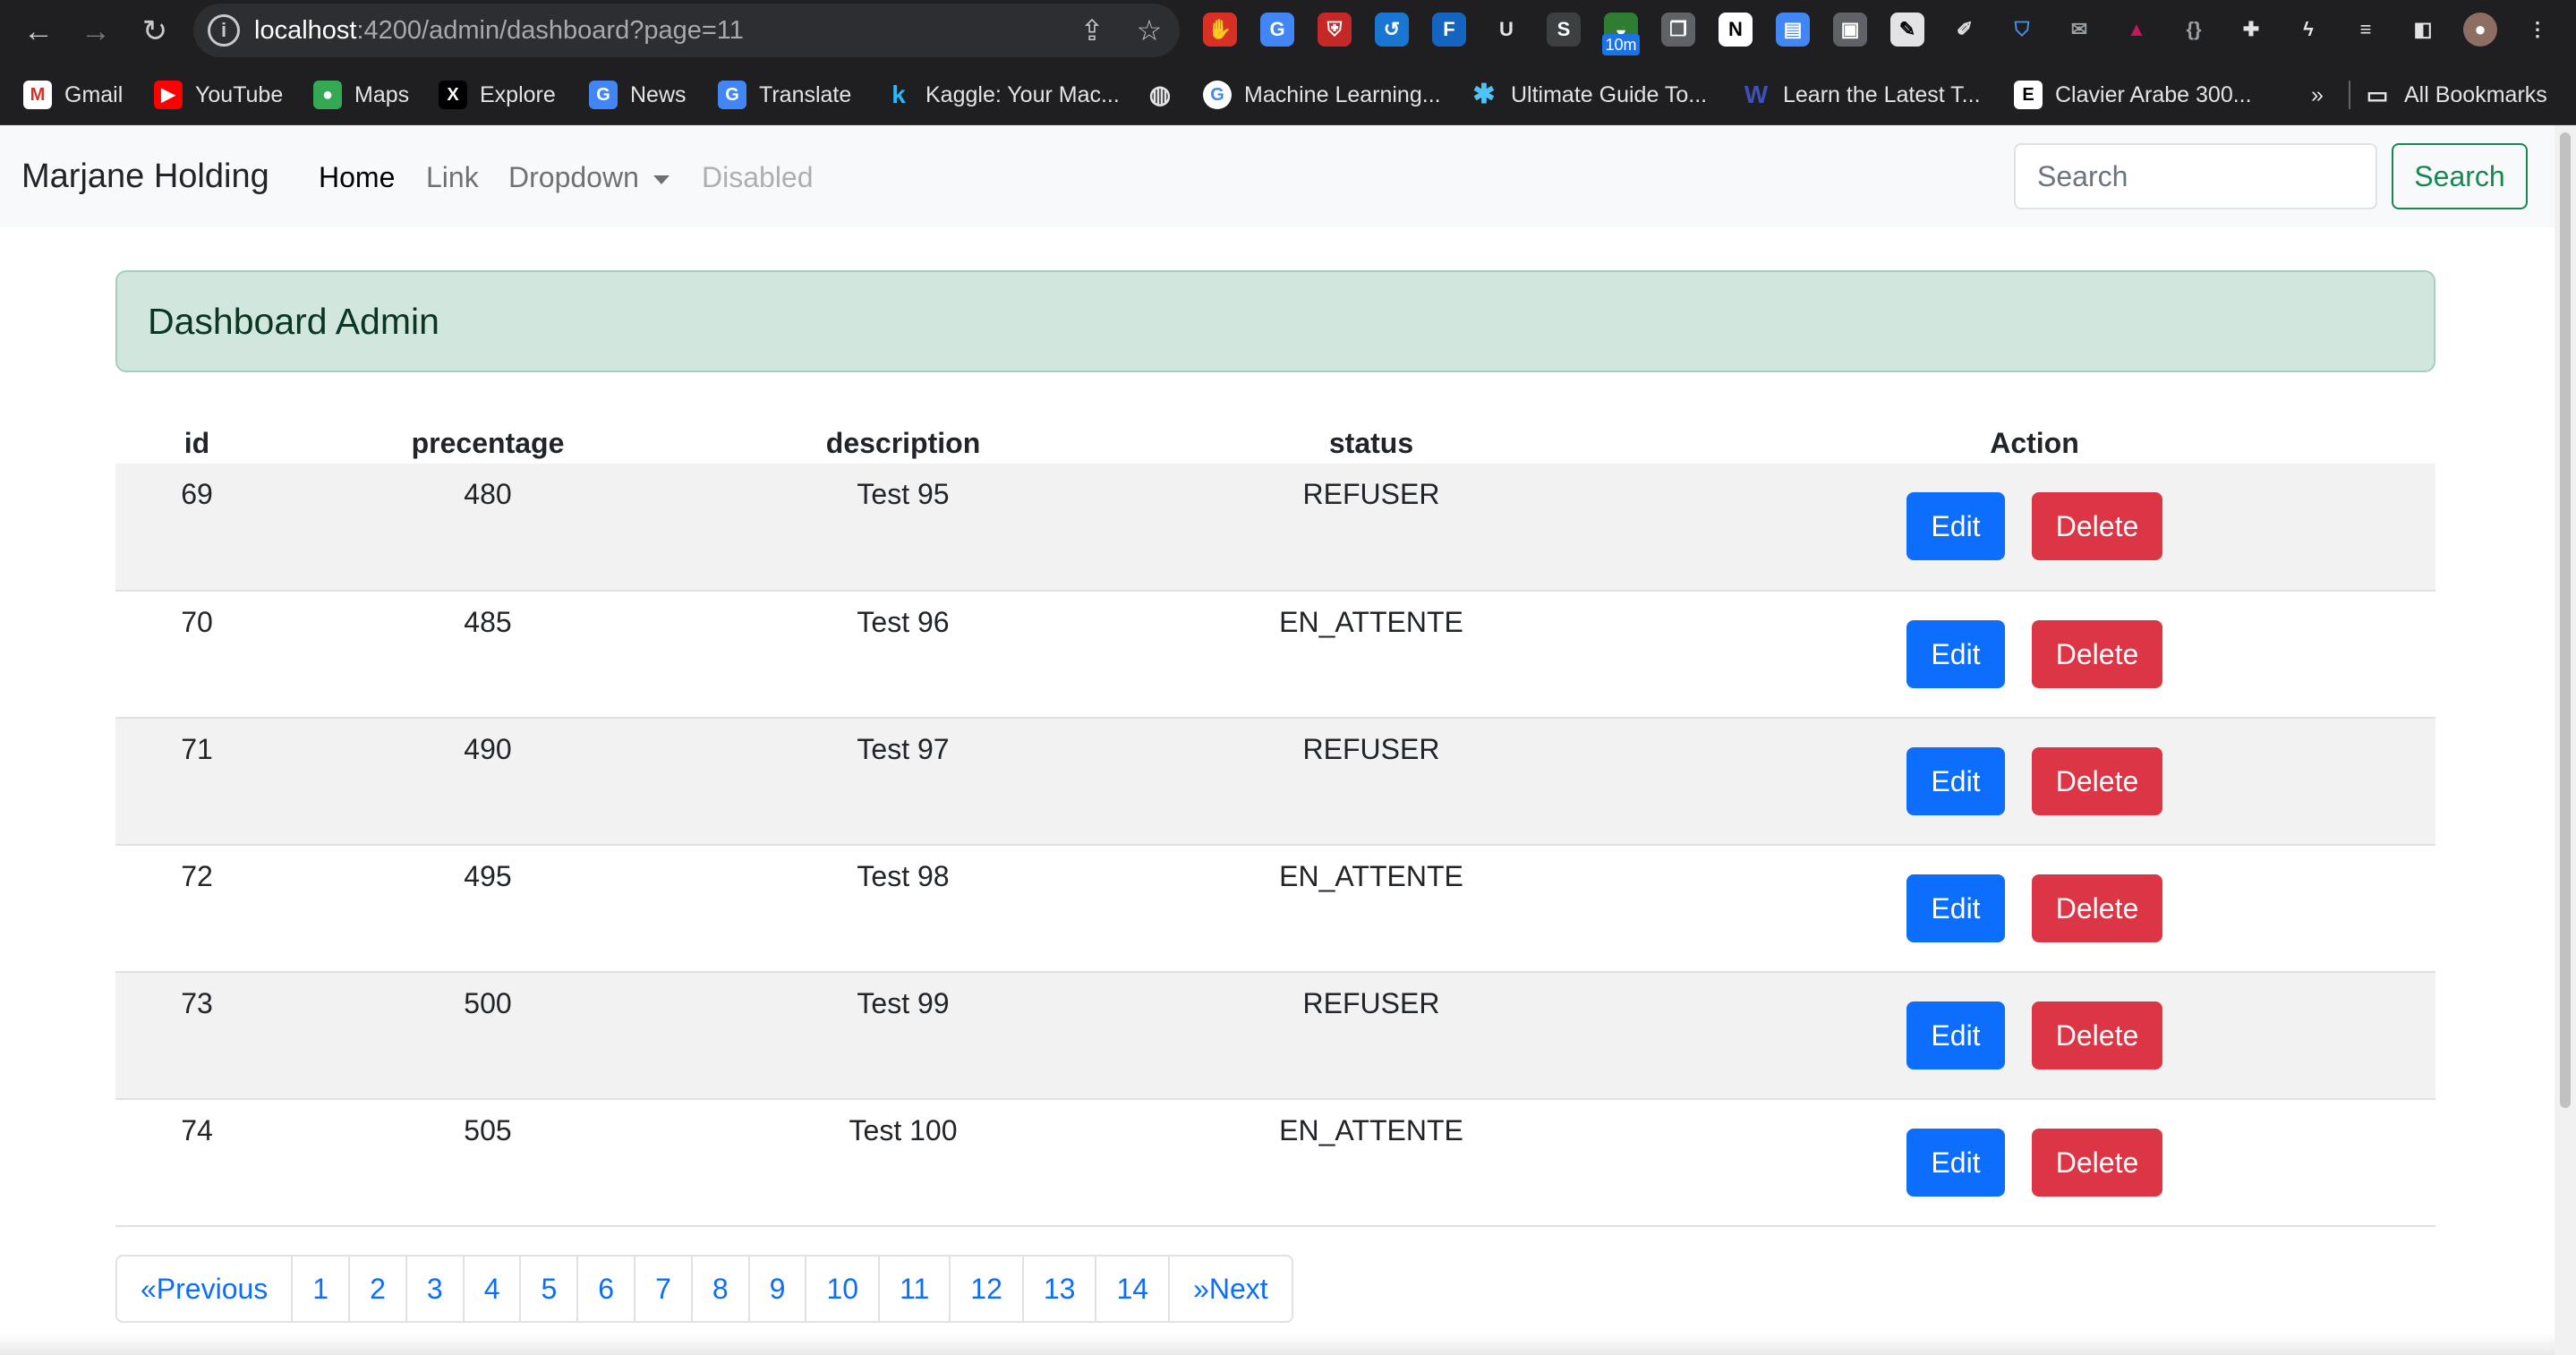  What do you see at coordinates (1736, 30) in the screenshot?
I see `notion-extension-icon: N` at bounding box center [1736, 30].